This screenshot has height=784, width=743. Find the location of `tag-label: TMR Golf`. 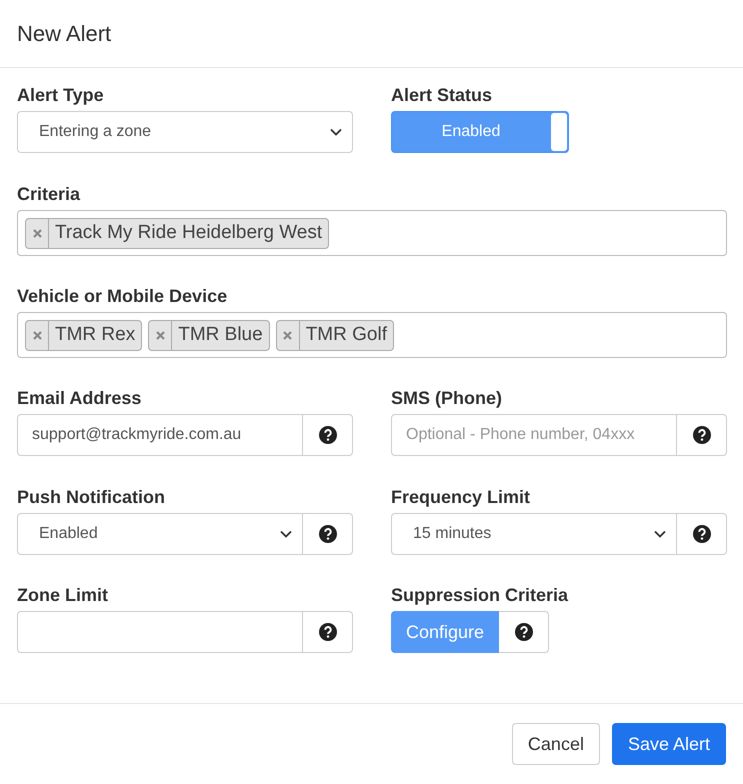

tag-label: TMR Golf is located at coordinates (346, 335).